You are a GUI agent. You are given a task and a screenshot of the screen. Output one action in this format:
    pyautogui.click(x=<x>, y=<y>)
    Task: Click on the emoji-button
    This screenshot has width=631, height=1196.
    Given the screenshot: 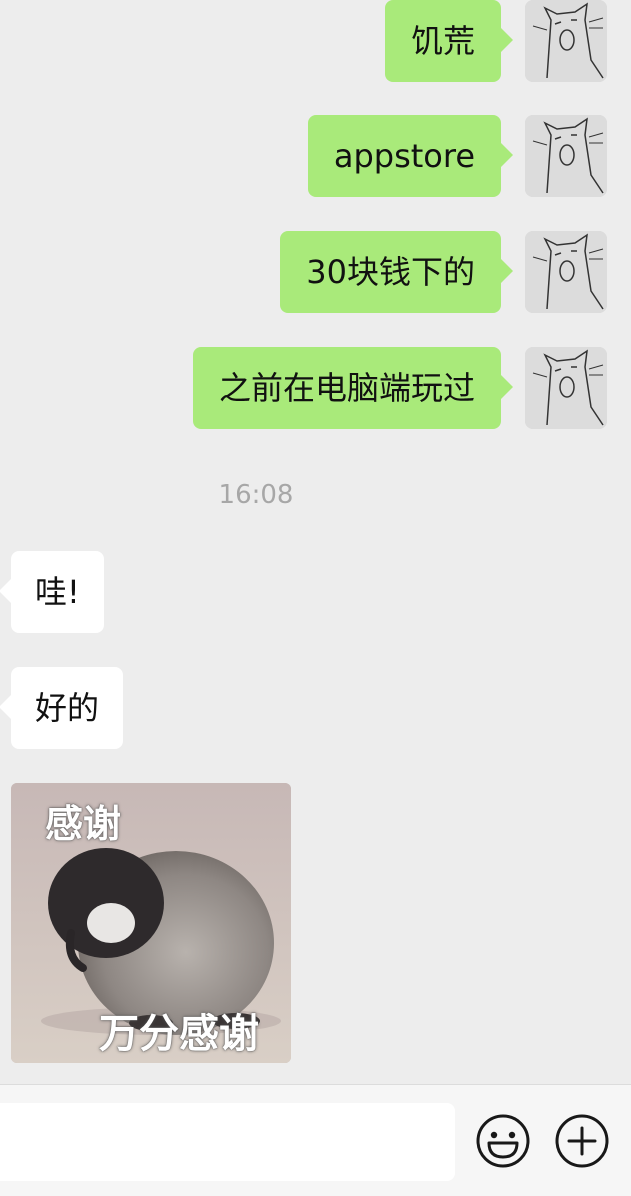 What is the action you would take?
    pyautogui.click(x=503, y=1141)
    